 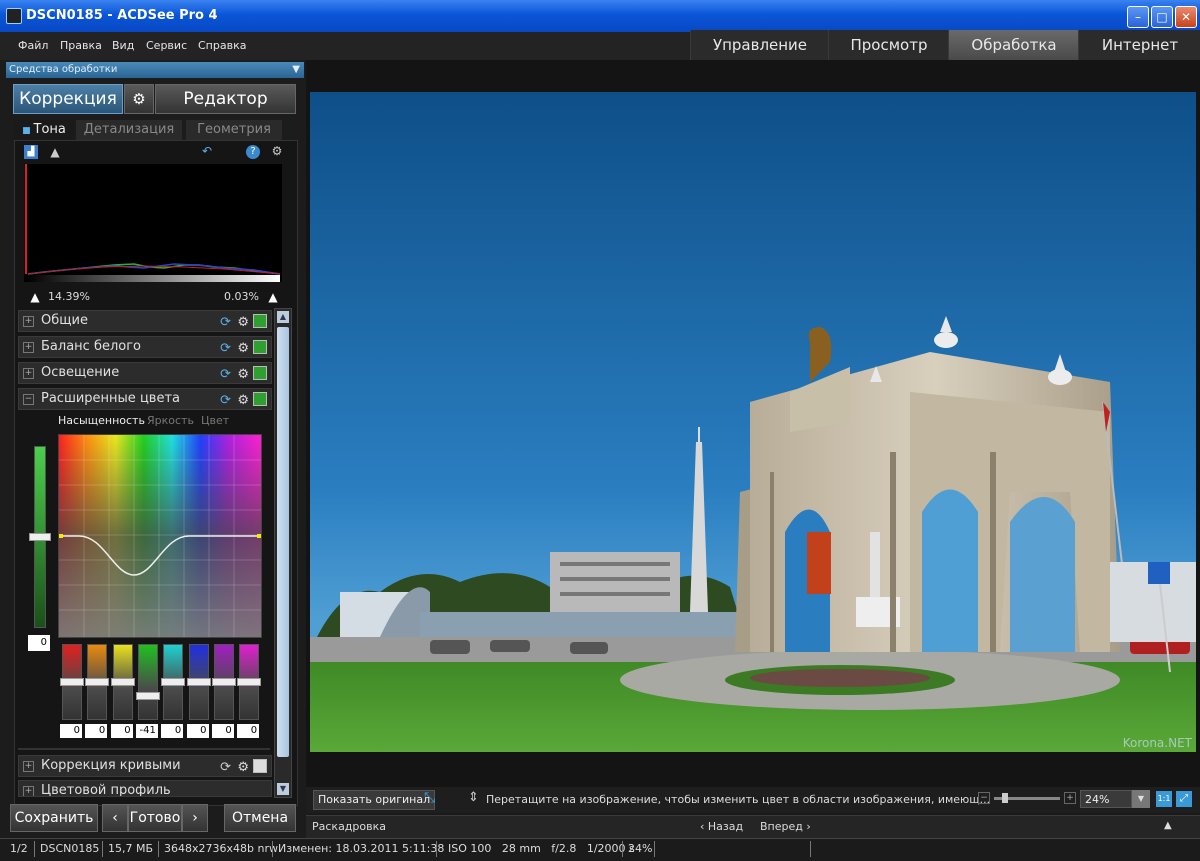 I want to click on tab-detail: Детализация, so click(x=129, y=130).